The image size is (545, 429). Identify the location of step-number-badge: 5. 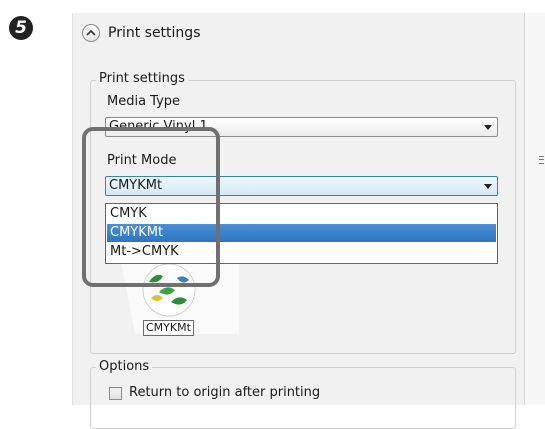
(21, 28).